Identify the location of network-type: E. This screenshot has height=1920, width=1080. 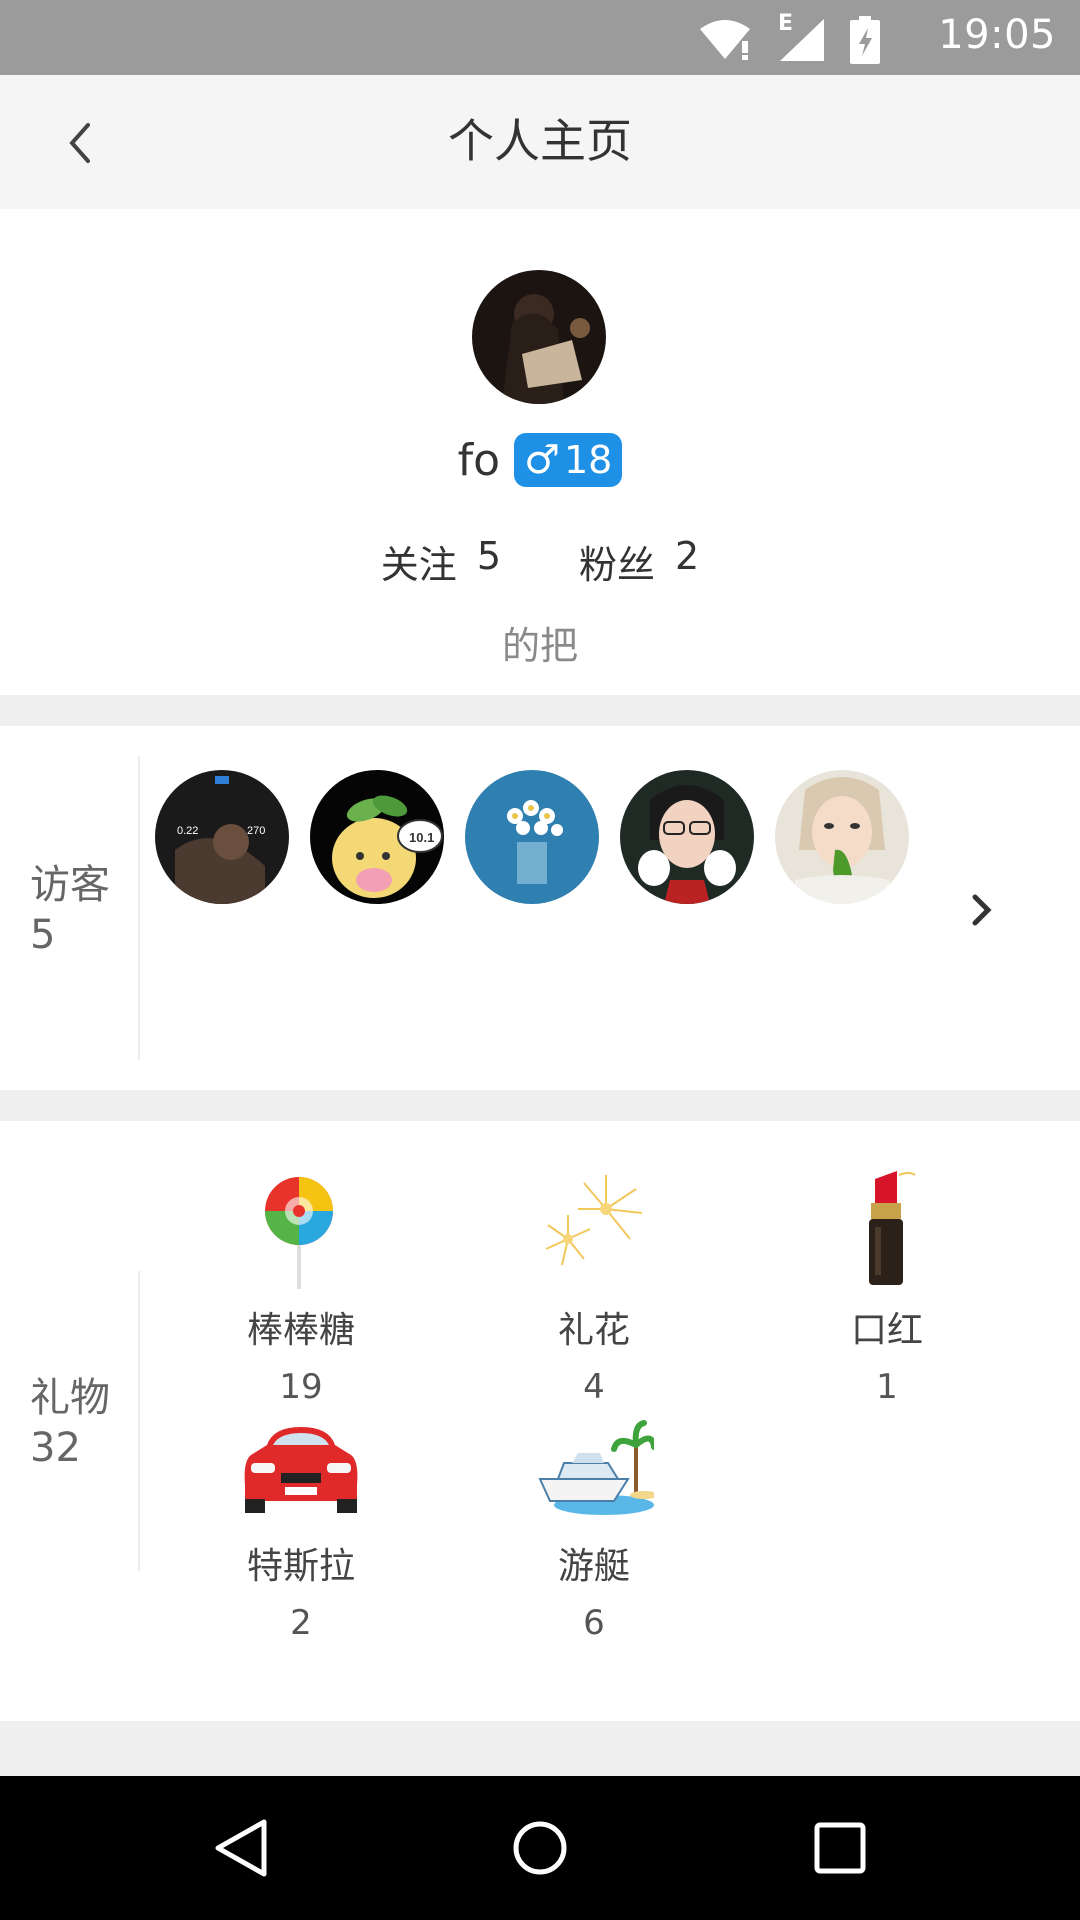
(786, 23).